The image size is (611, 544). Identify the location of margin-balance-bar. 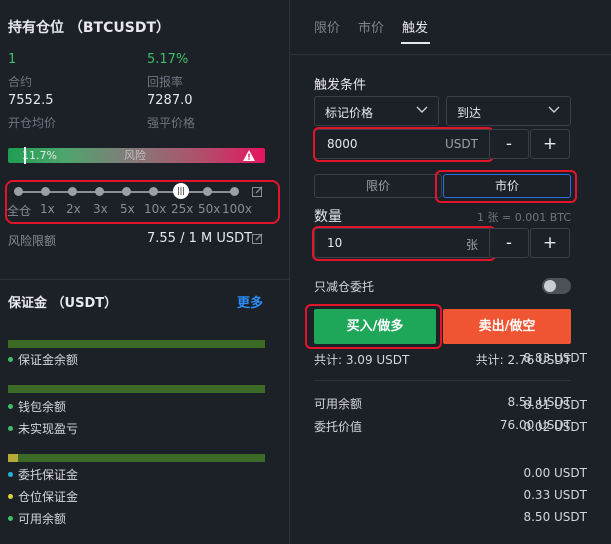
(136, 344).